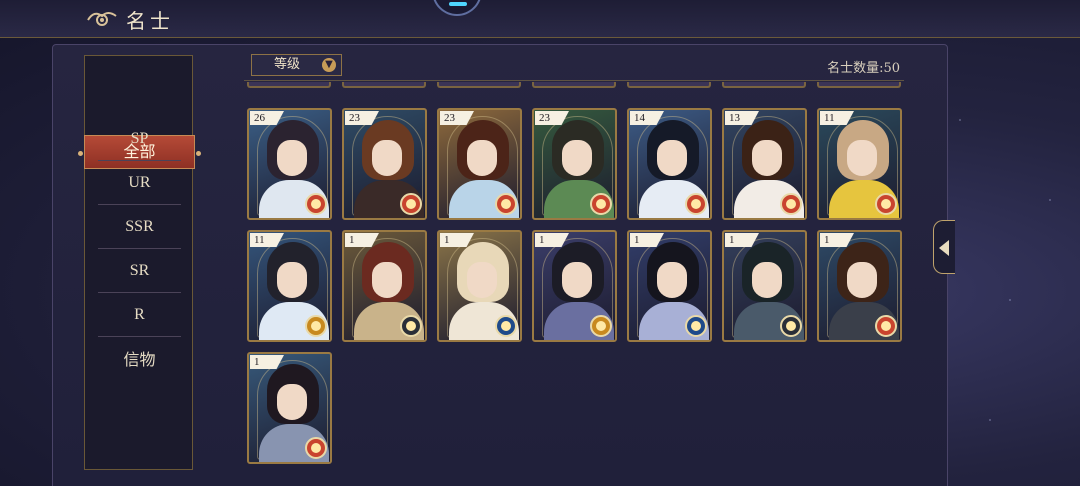 The height and width of the screenshot is (486, 1080). Describe the element at coordinates (139, 183) in the screenshot. I see `filter-ur: UR` at that location.